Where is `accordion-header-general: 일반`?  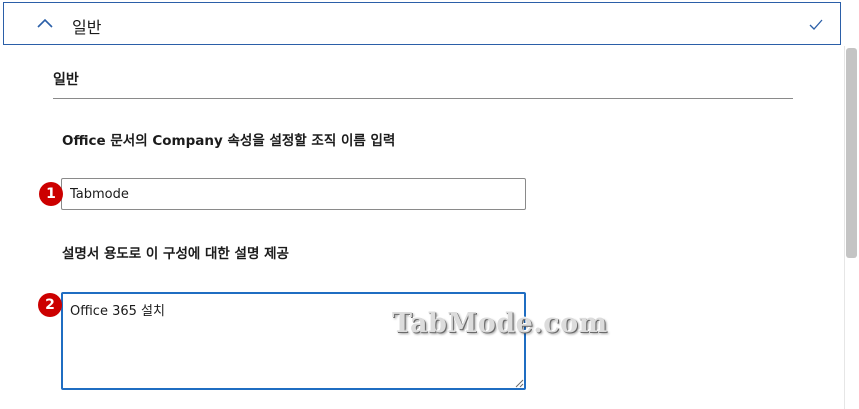 accordion-header-general: 일반 is located at coordinates (422, 23).